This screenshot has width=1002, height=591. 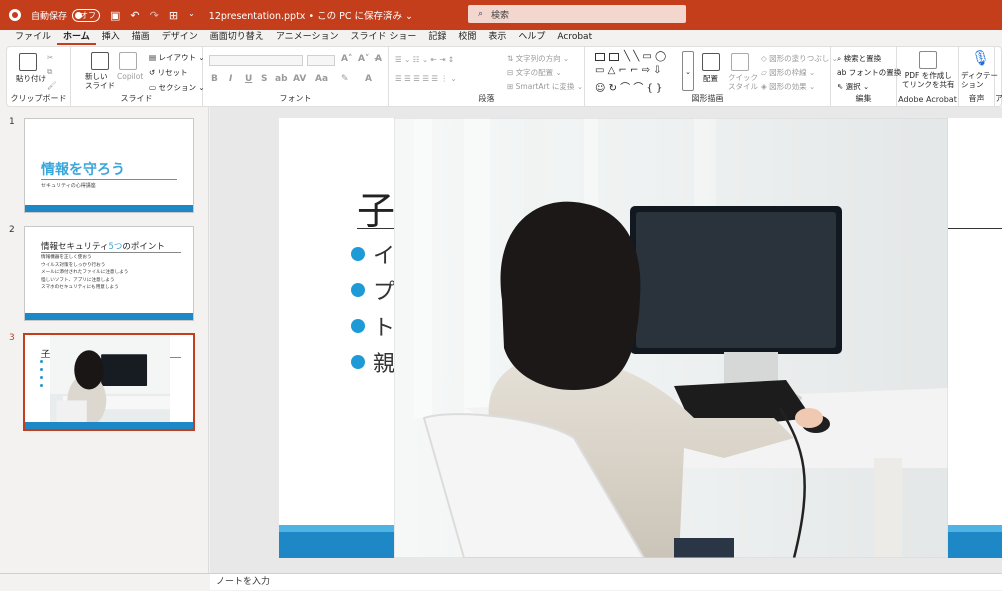 What do you see at coordinates (788, 86) in the screenshot?
I see `shape-effects-button: ◈ 図形の効果 ⌄` at bounding box center [788, 86].